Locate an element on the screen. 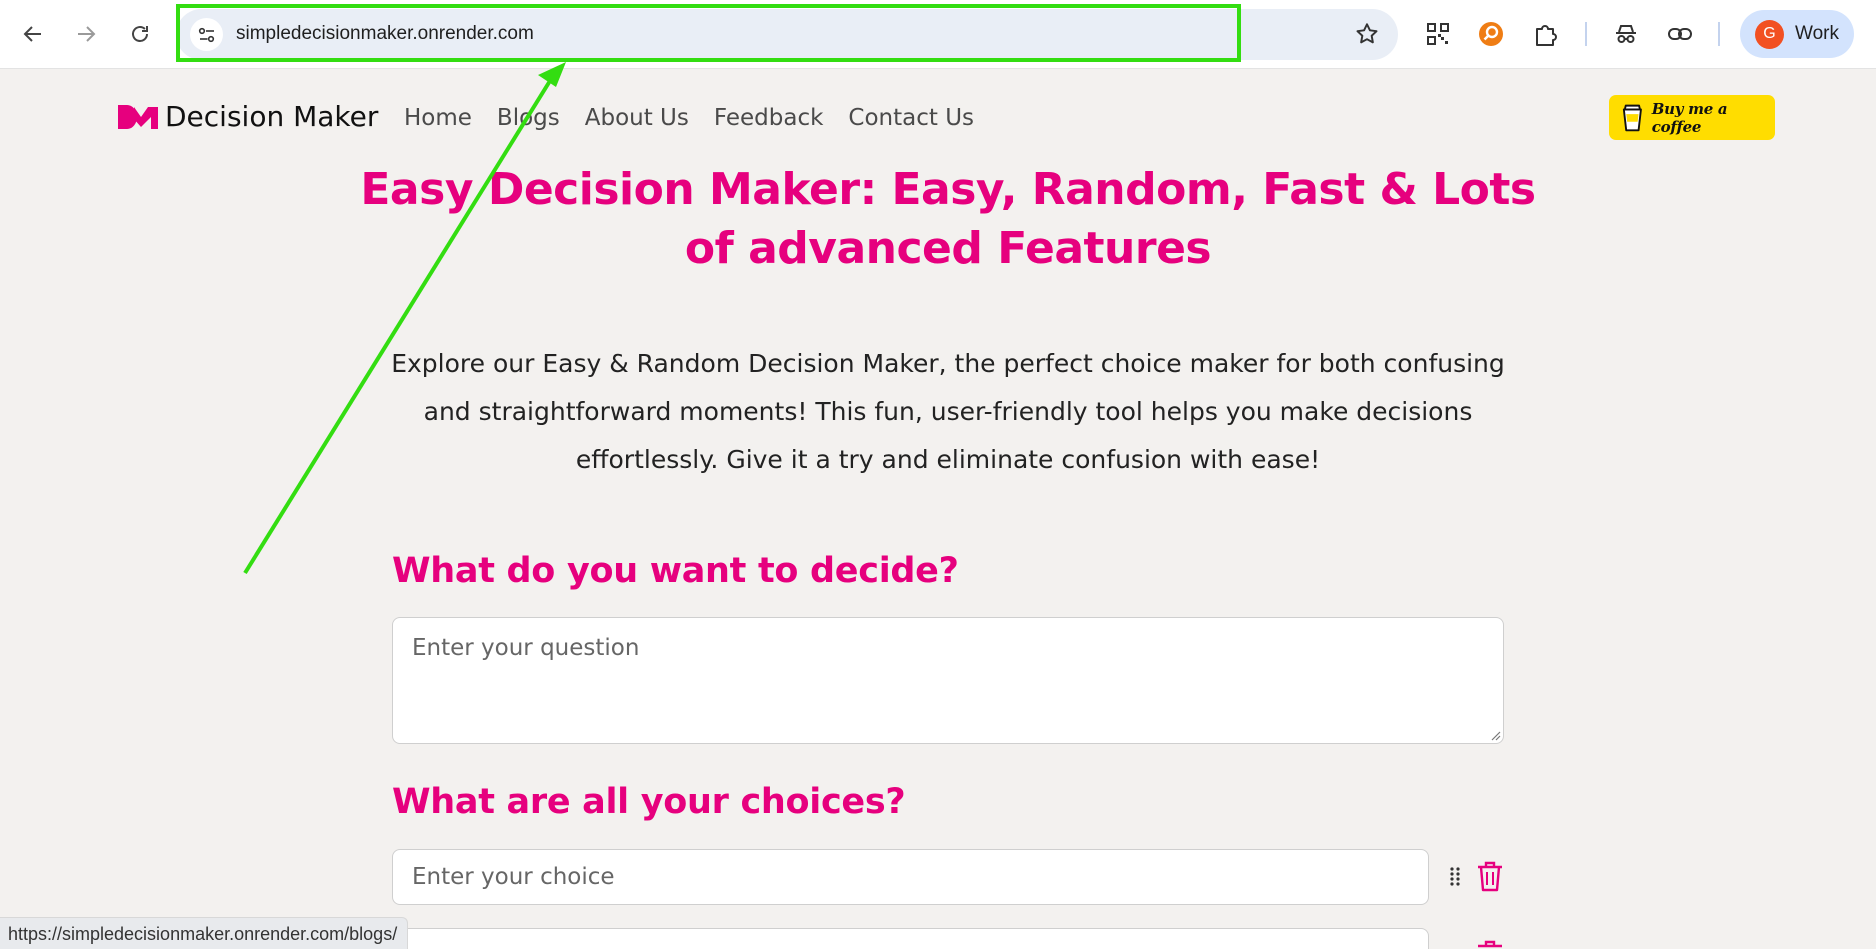 The image size is (1876, 949). incognito-icon is located at coordinates (1626, 34).